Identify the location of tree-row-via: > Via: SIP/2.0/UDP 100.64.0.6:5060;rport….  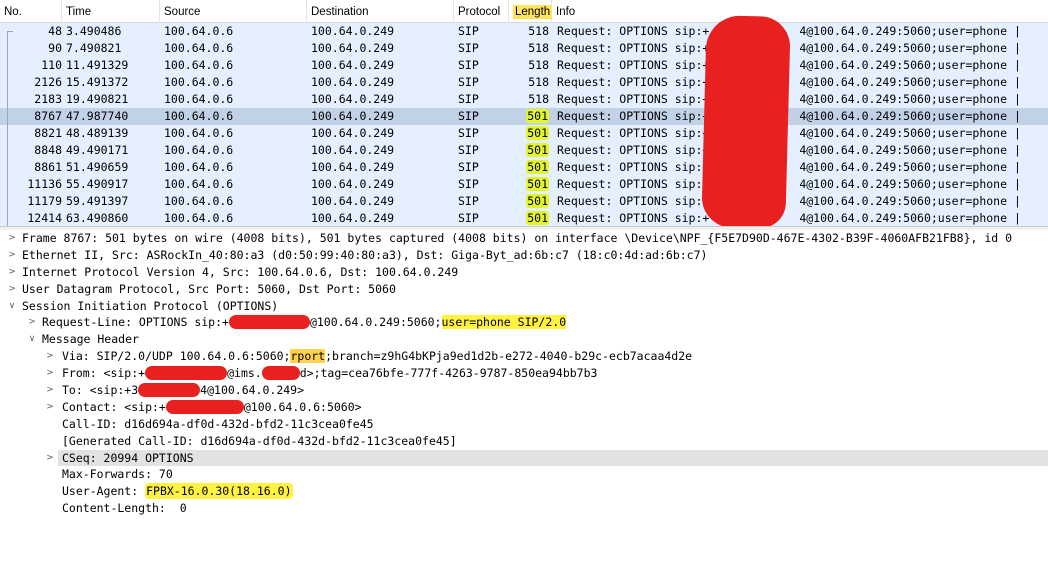
(524, 356).